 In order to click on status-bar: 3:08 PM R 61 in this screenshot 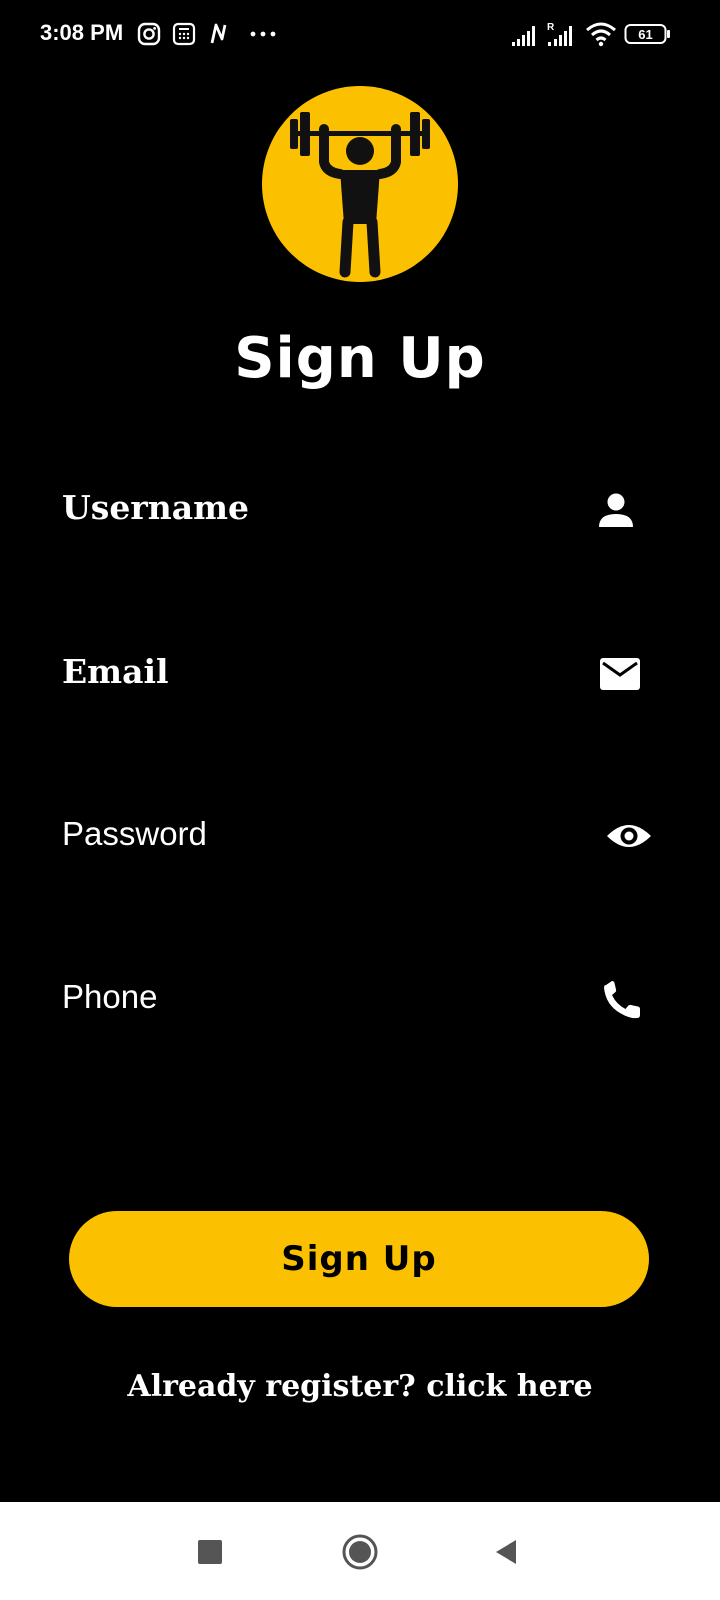, I will do `click(360, 35)`.